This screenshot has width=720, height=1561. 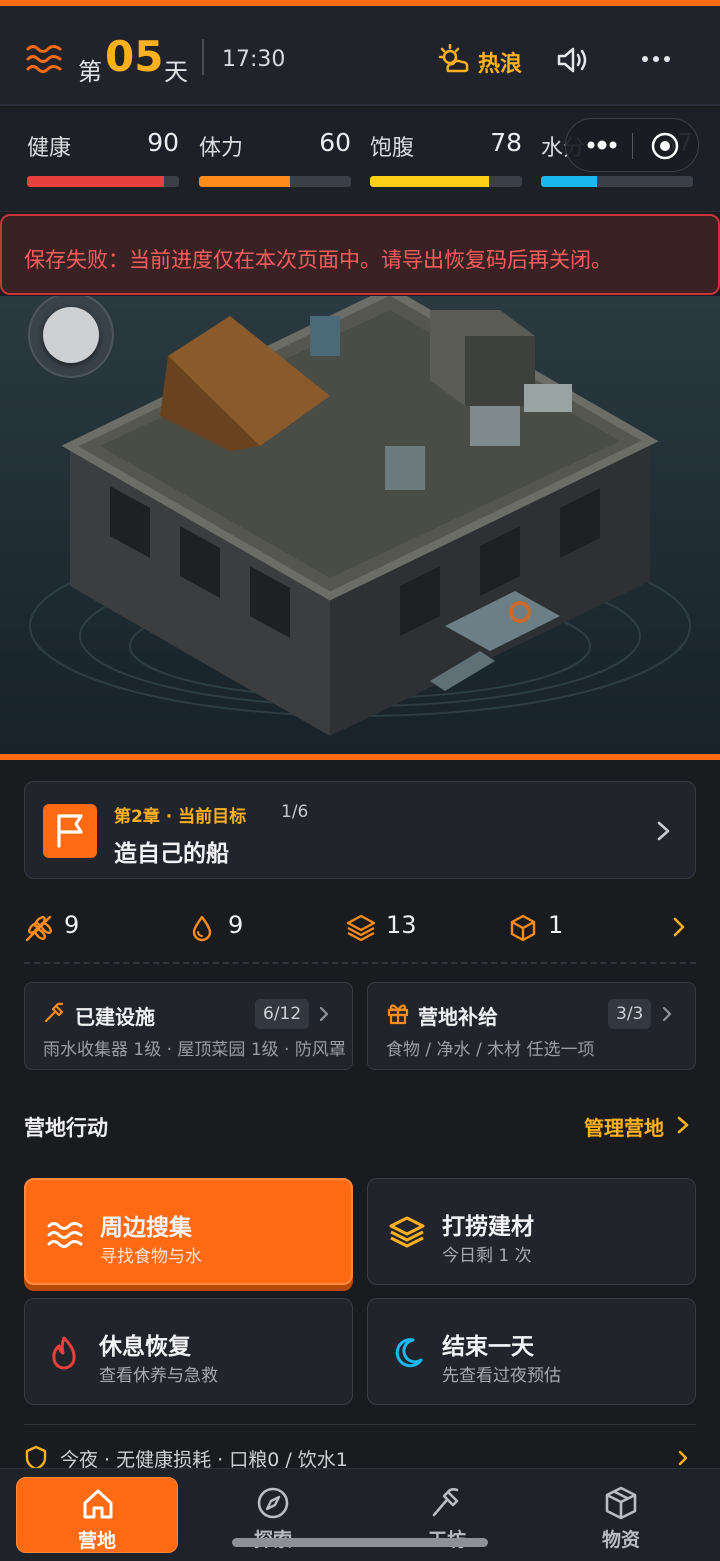 I want to click on rest-button: 休息恢复 查看休养与急救, so click(x=188, y=1351).